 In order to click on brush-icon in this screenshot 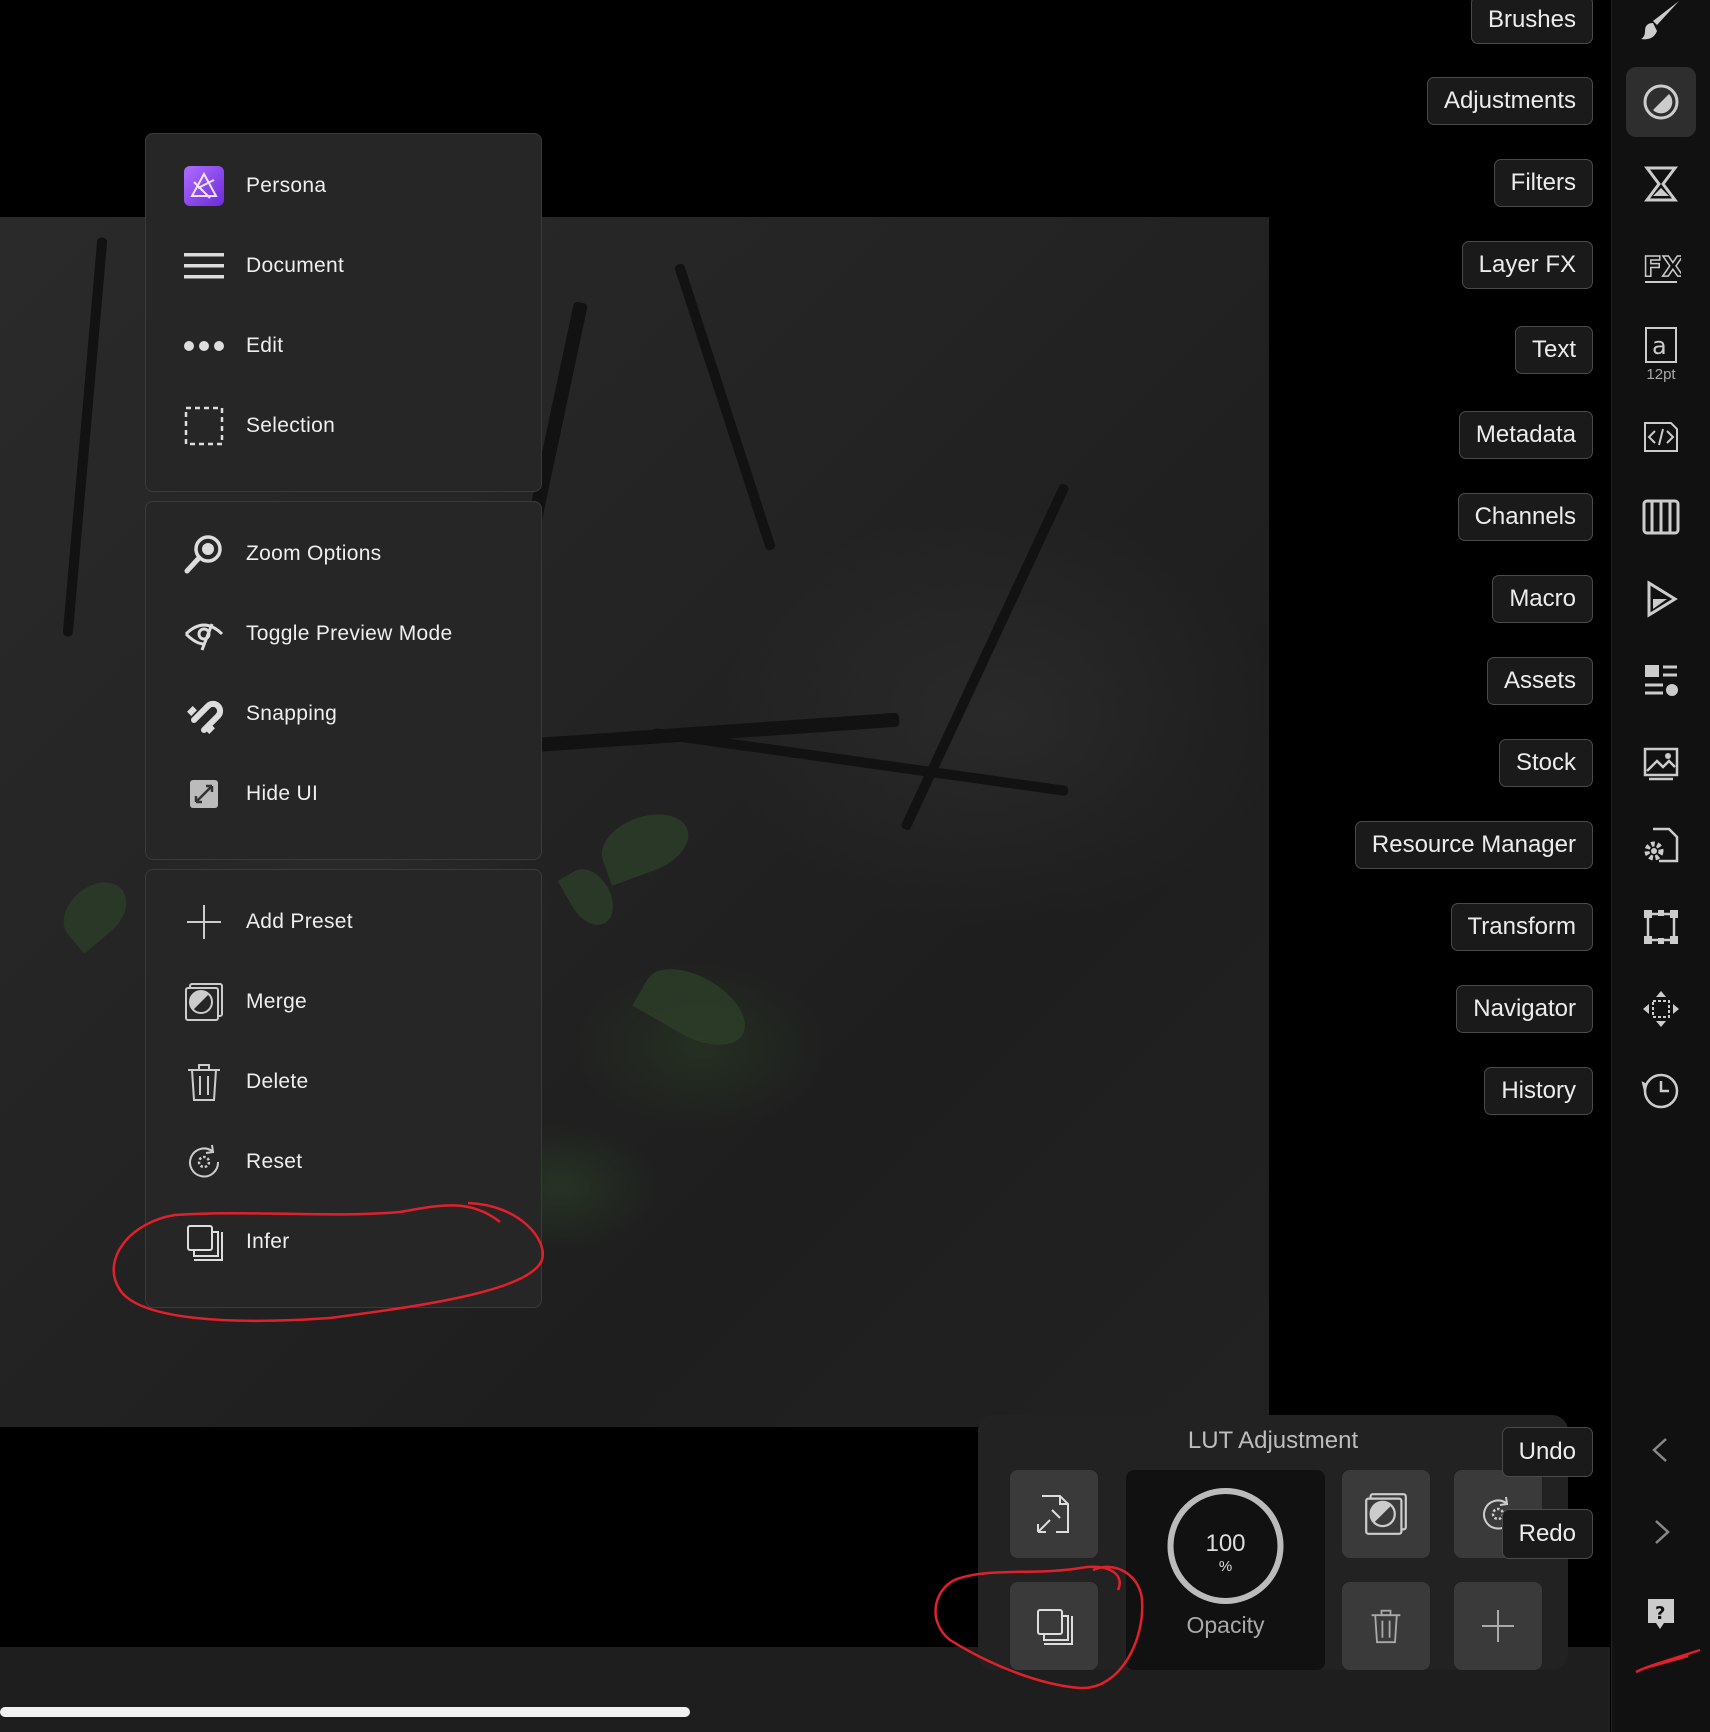, I will do `click(1661, 28)`.